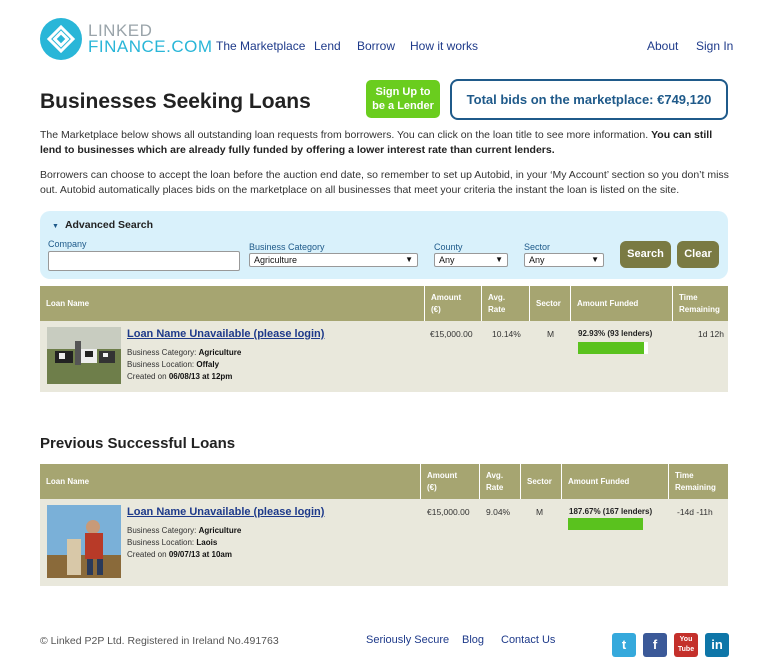 Image resolution: width=768 pixels, height=662 pixels. I want to click on loan-time-remaining: 1d 12h, so click(711, 334).